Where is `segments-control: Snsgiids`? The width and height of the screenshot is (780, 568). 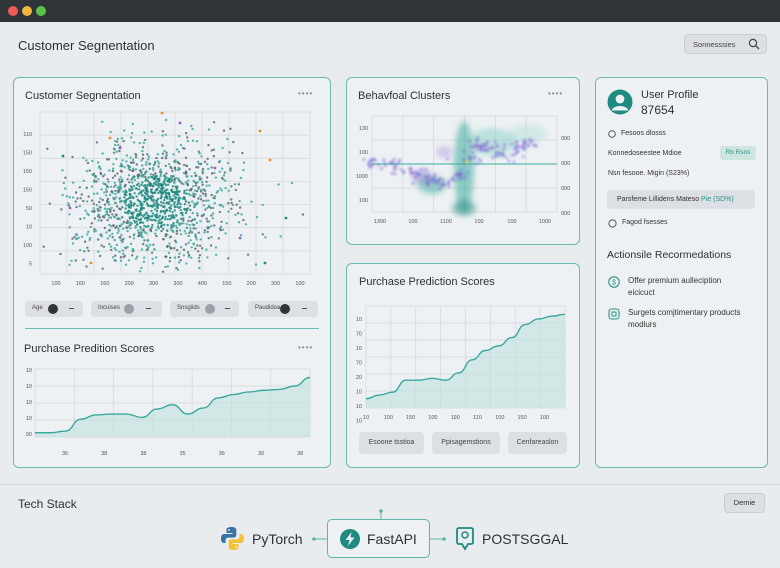
segments-control: Snsgiids is located at coordinates (204, 309).